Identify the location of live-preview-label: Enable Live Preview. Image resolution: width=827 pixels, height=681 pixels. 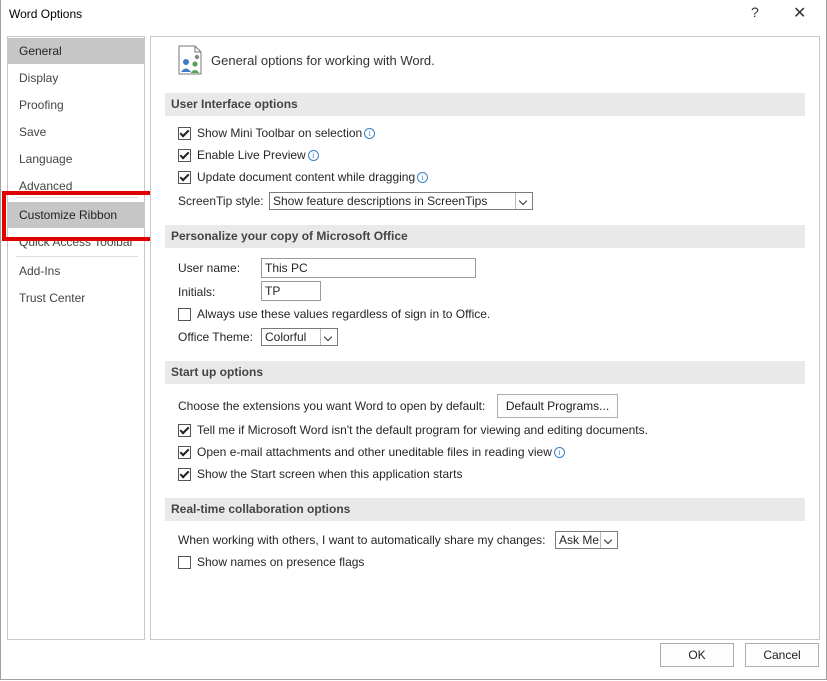
(251, 155).